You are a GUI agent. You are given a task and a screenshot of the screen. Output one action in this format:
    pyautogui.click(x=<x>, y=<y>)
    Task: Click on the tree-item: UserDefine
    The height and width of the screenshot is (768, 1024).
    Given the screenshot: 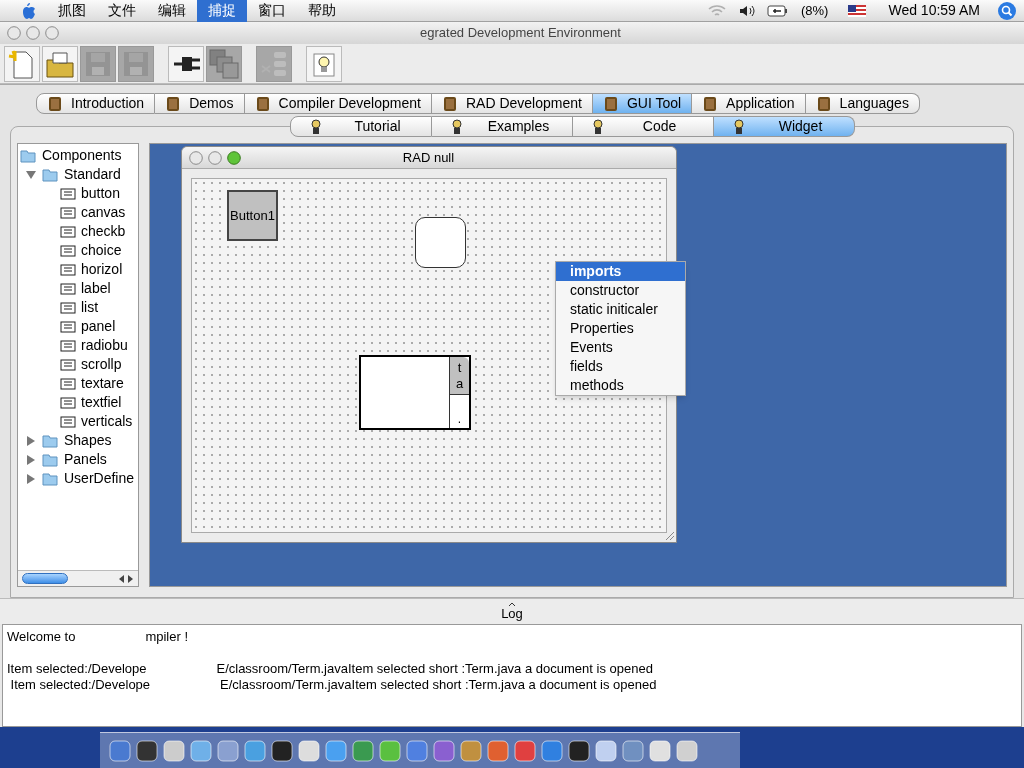 What is the action you would take?
    pyautogui.click(x=99, y=478)
    